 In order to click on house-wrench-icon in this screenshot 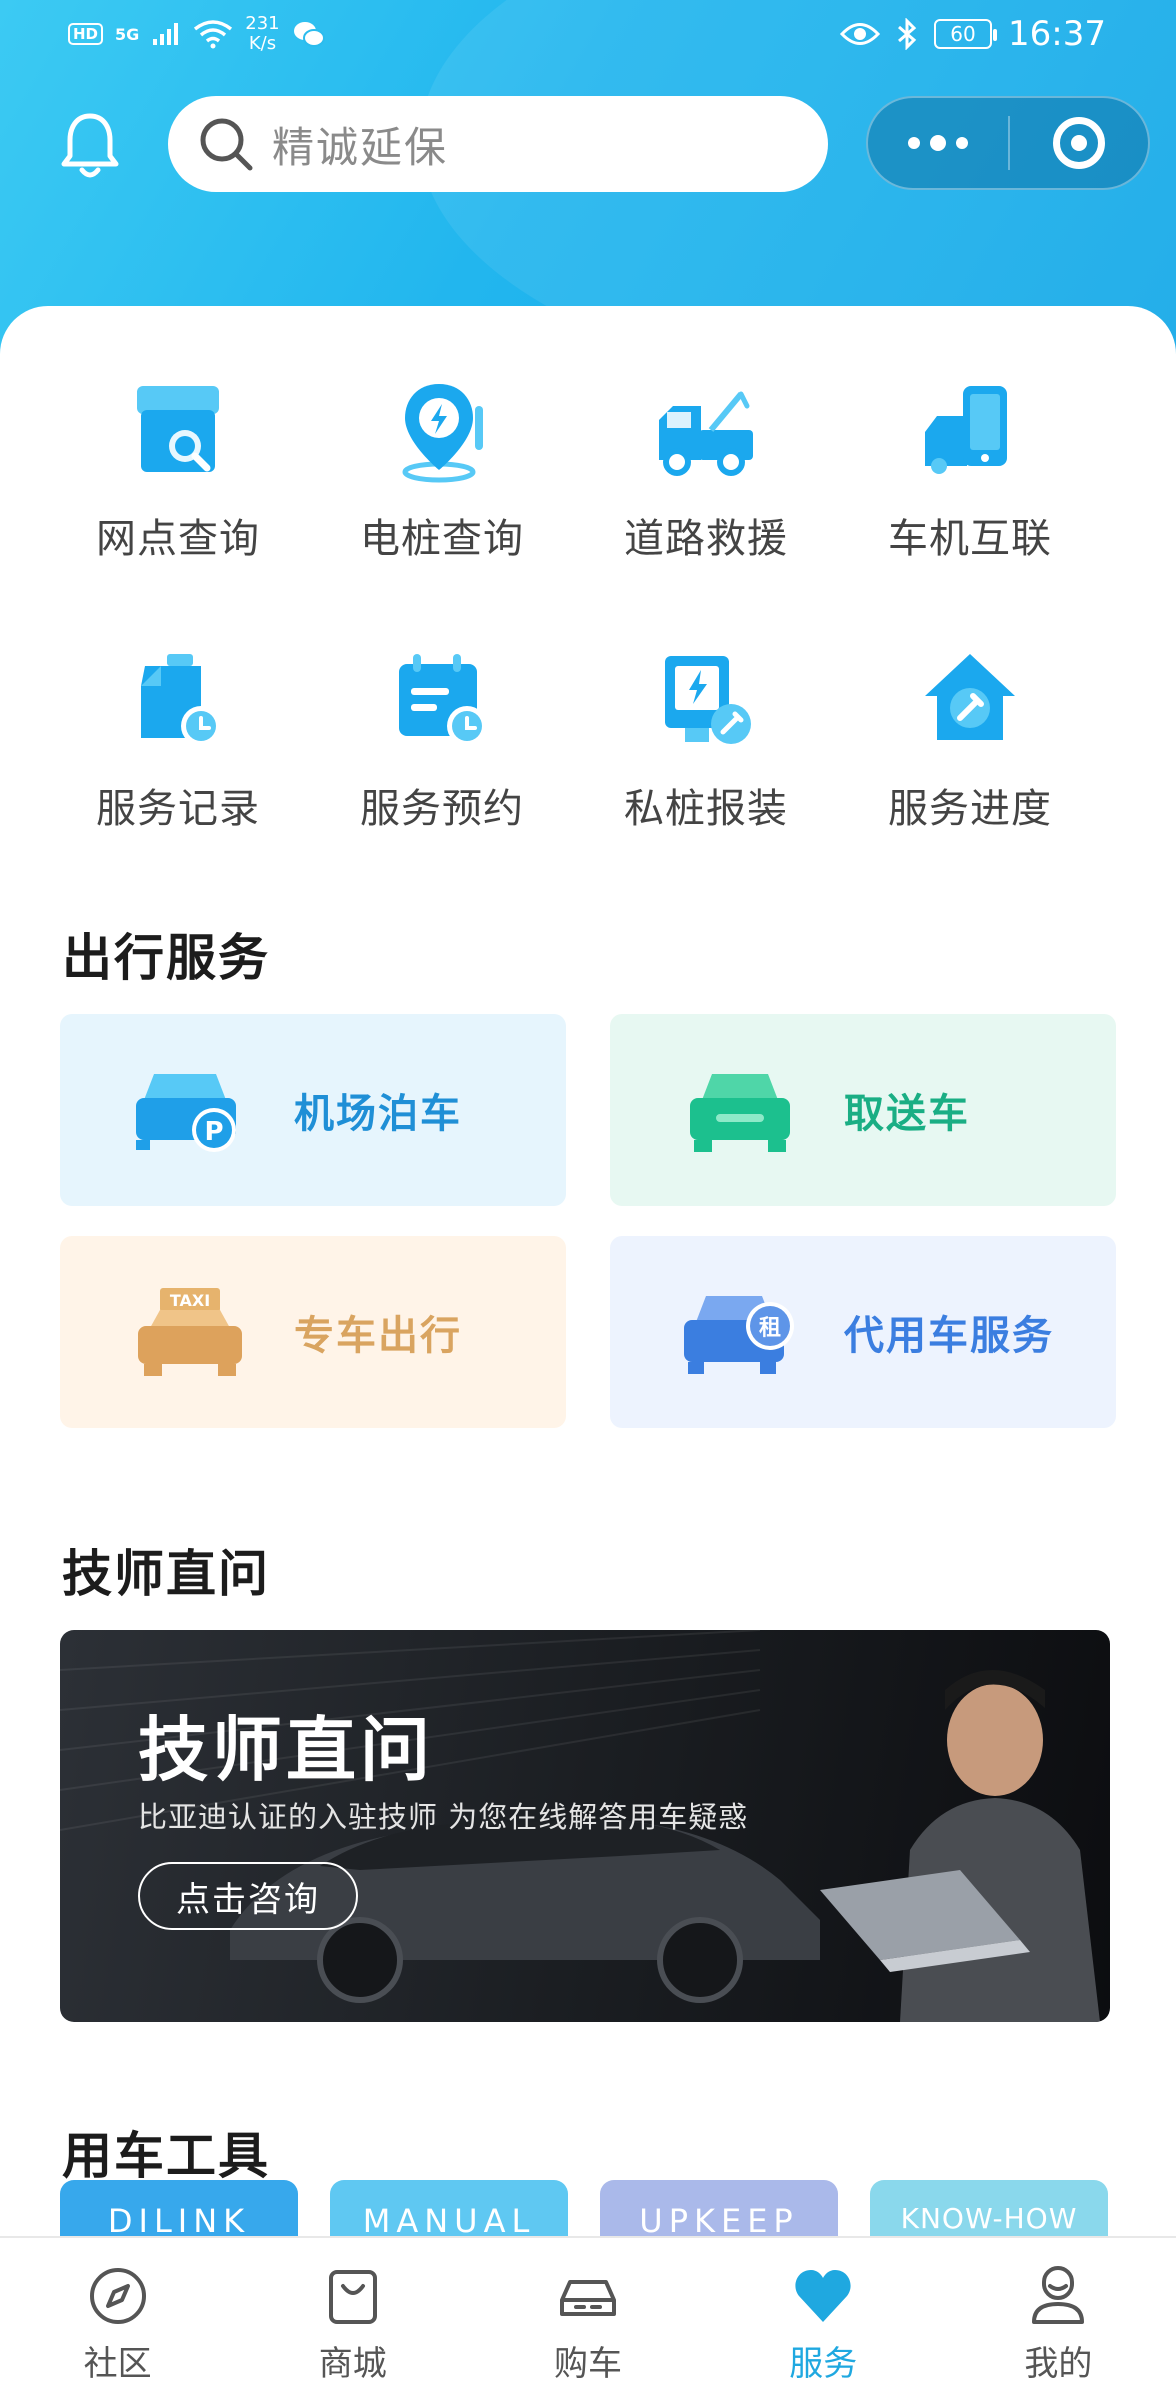, I will do `click(970, 697)`.